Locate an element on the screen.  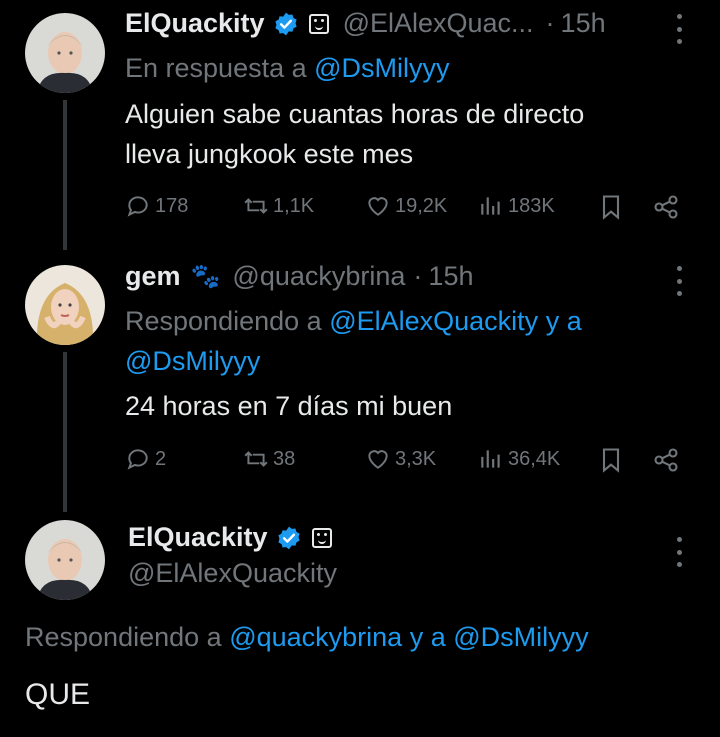
like-count: 3,3K is located at coordinates (416, 458).